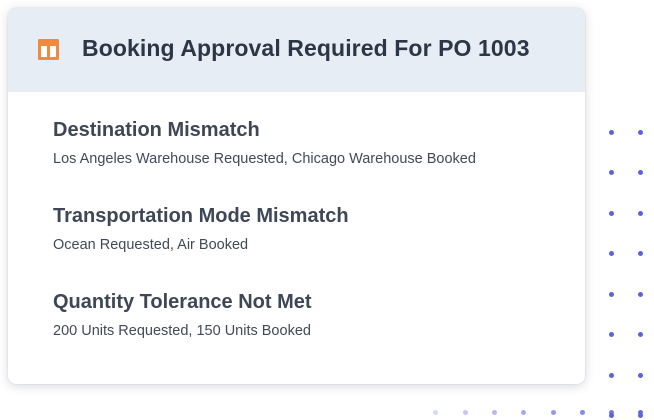  I want to click on issue-title: Destination Mismatch, so click(156, 130).